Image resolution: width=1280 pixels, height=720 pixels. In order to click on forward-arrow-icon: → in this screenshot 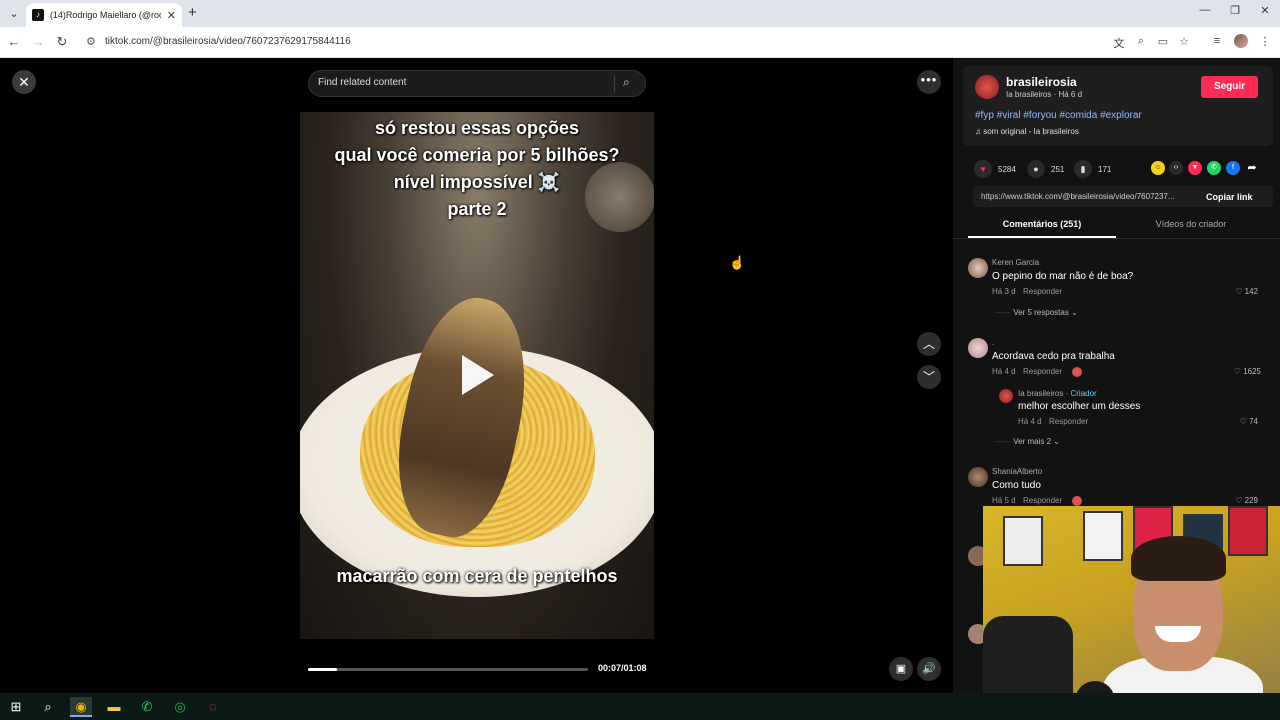, I will do `click(38, 41)`.